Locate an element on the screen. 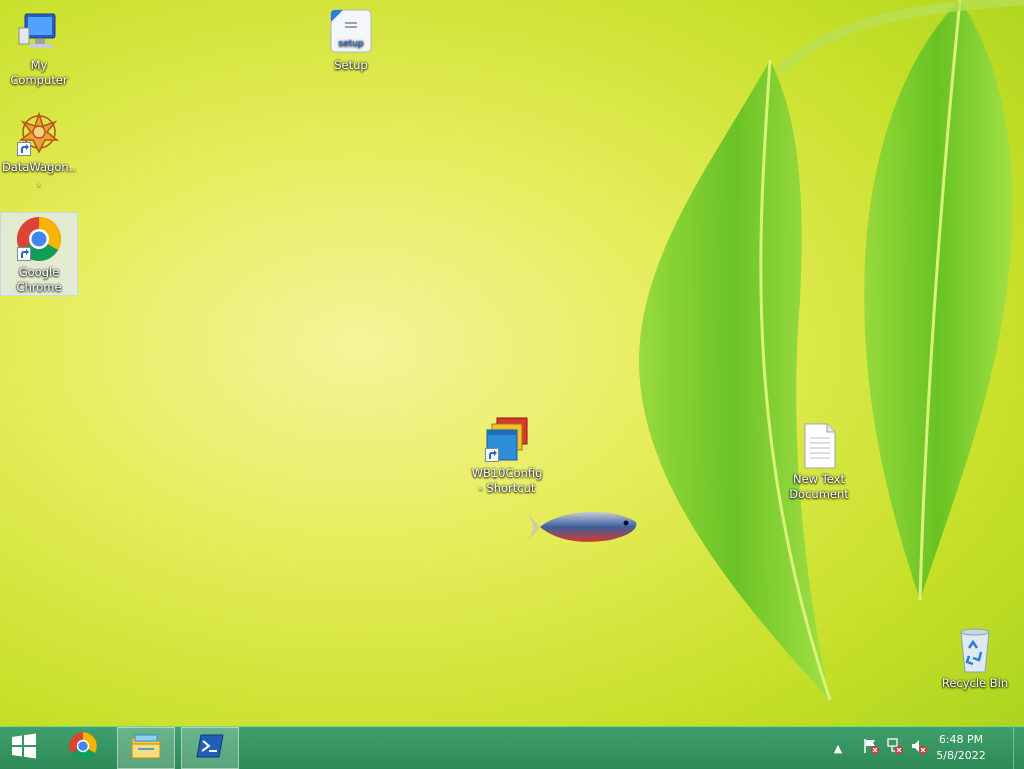  taskbar-powershell-button is located at coordinates (210, 748).